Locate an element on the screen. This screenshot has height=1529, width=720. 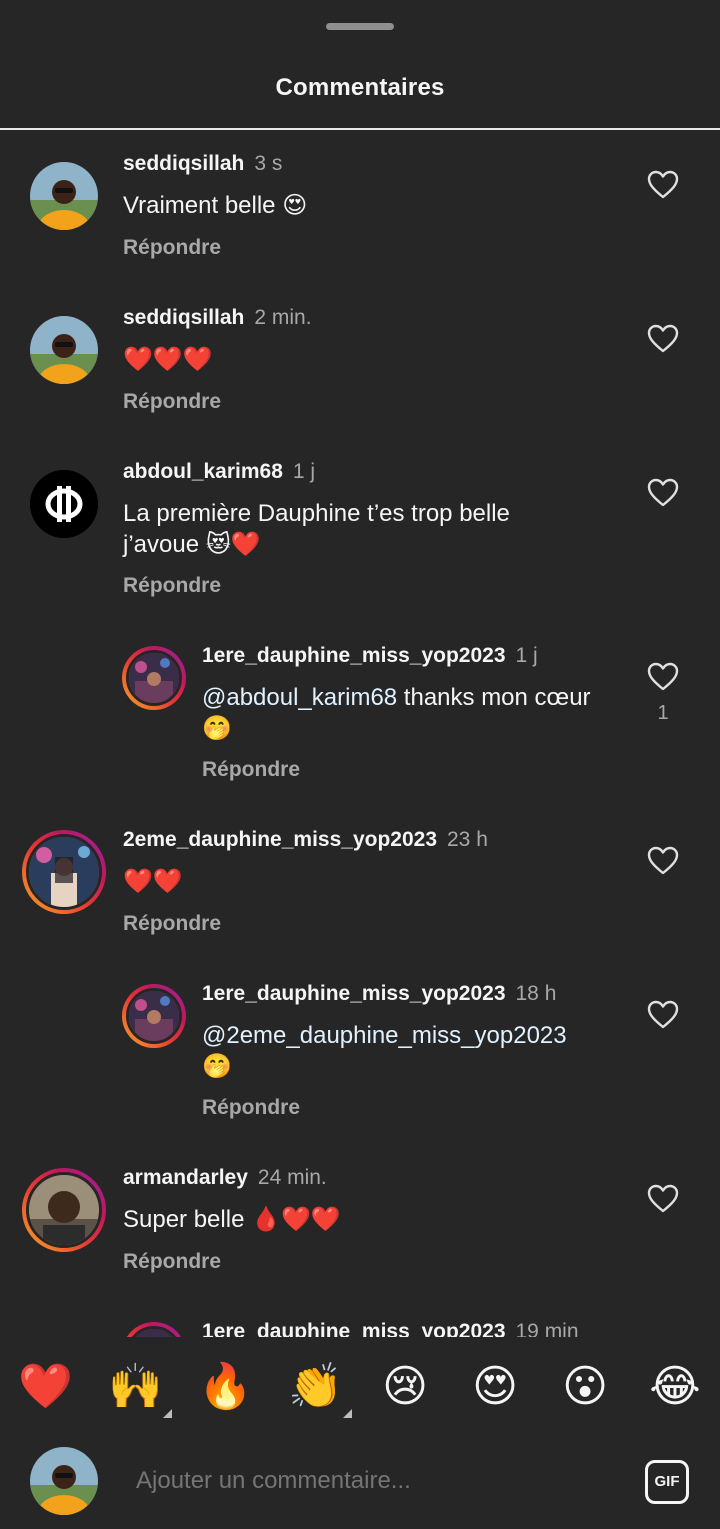
current-user-avatar is located at coordinates (64, 1481).